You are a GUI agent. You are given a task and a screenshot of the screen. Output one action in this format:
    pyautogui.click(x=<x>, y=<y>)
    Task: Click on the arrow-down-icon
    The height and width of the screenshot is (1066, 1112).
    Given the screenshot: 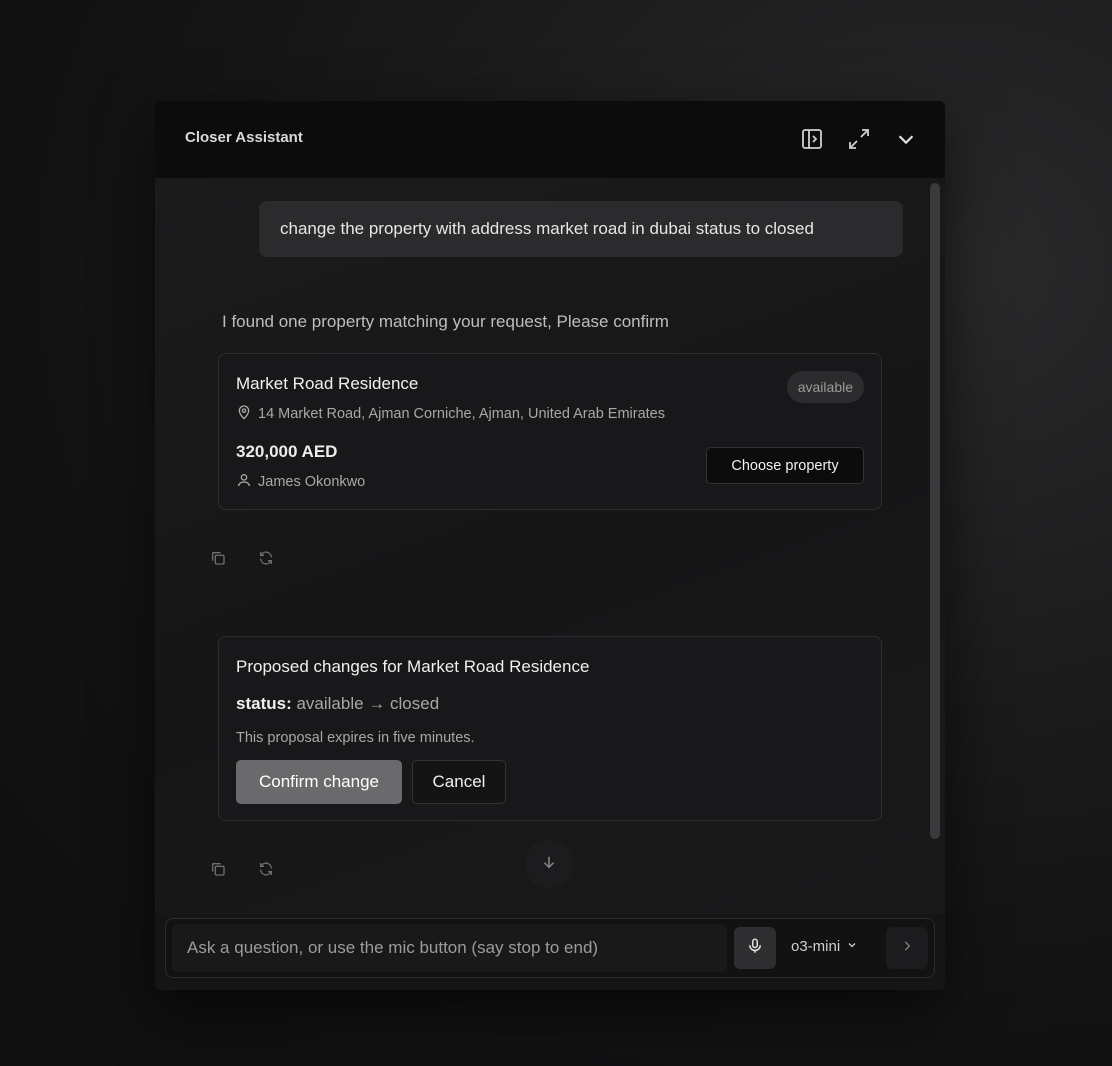 What is the action you would take?
    pyautogui.click(x=549, y=864)
    